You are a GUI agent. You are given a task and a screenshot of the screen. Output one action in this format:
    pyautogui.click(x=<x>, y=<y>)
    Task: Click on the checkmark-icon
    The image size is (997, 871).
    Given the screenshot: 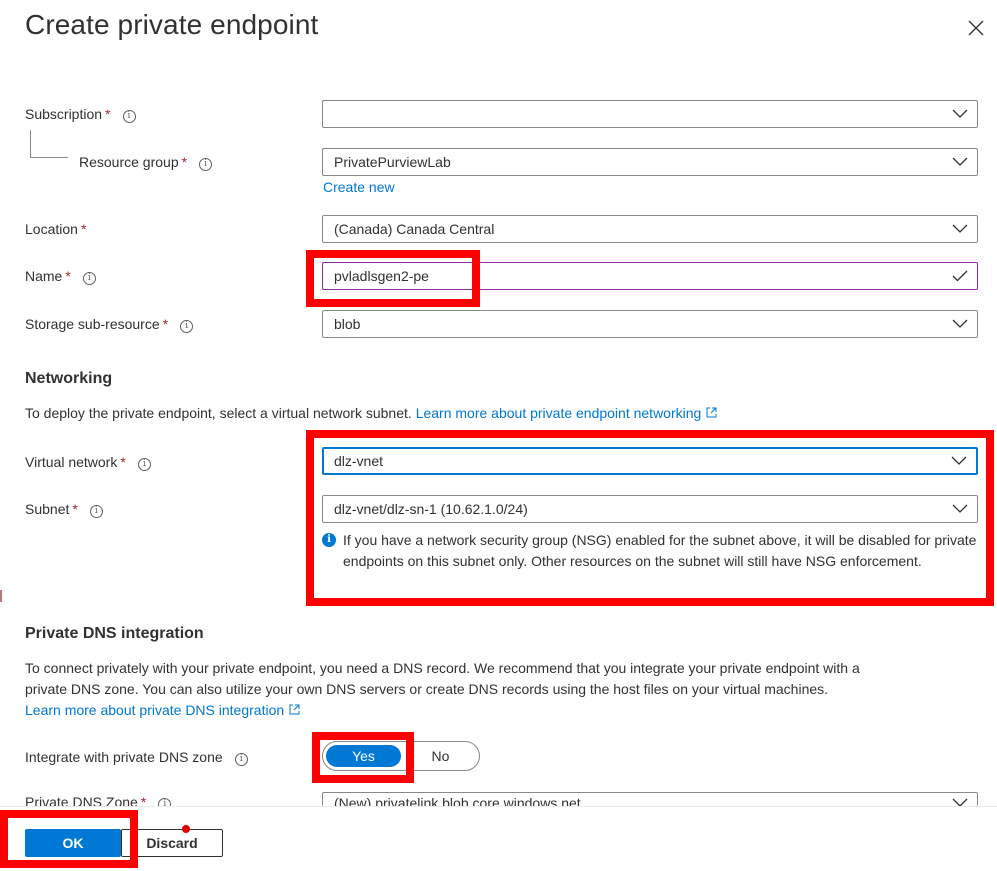 What is the action you would take?
    pyautogui.click(x=960, y=276)
    